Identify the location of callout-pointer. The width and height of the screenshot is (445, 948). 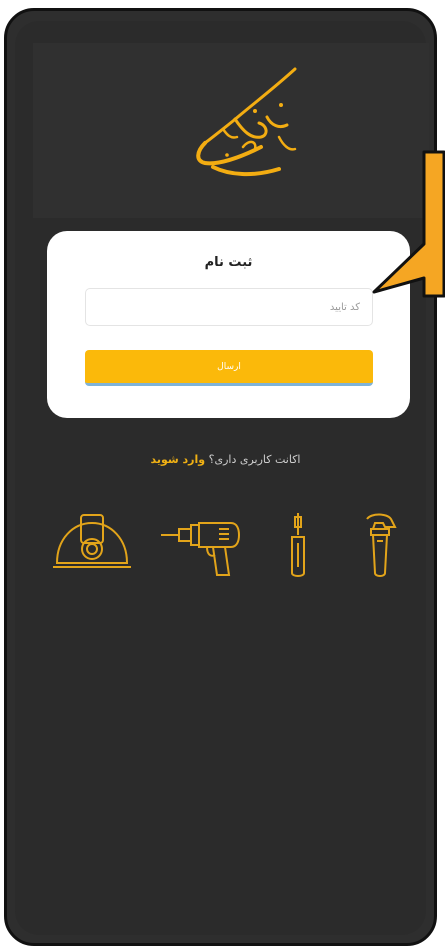
(408, 224).